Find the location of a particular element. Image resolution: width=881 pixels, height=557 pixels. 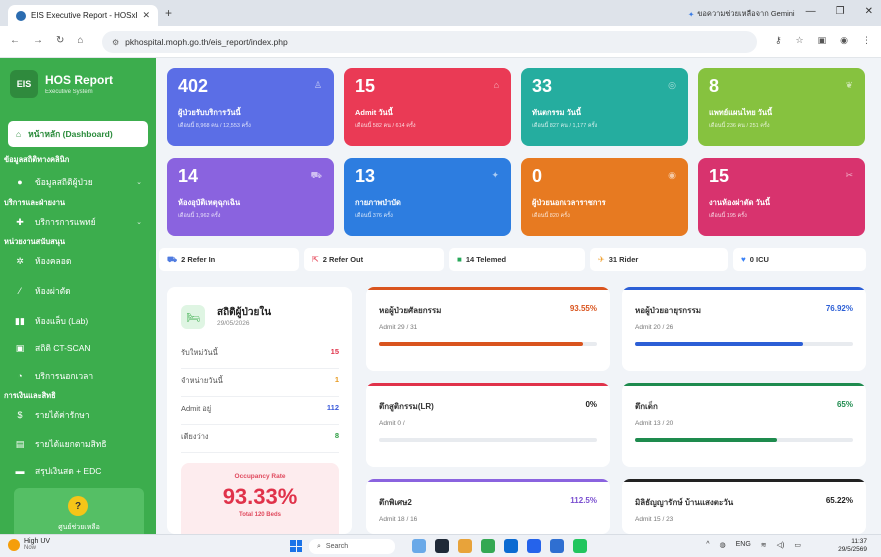

stat-tile-physical-therapy: 13 กายภาพบำบัด เดือนนี้ 376 ครั้ง ✦ is located at coordinates (427, 197).